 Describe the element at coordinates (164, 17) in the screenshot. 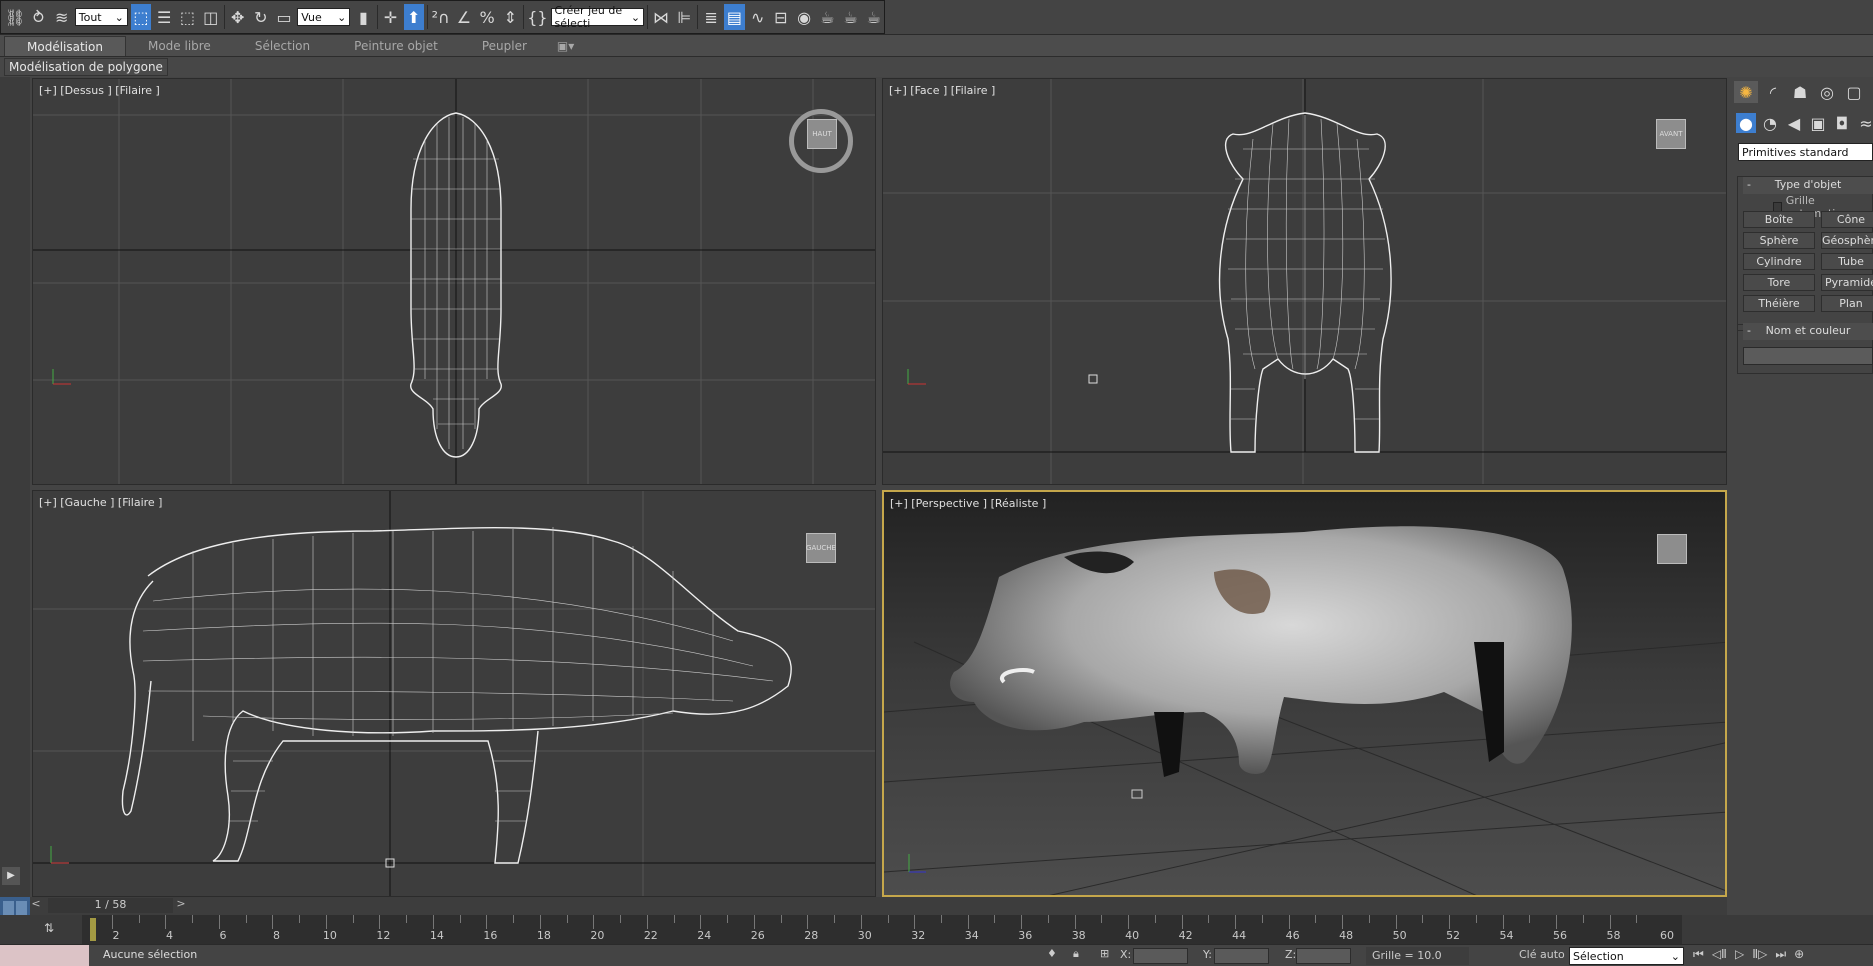

I see `select-by-name-icon: ☰` at that location.